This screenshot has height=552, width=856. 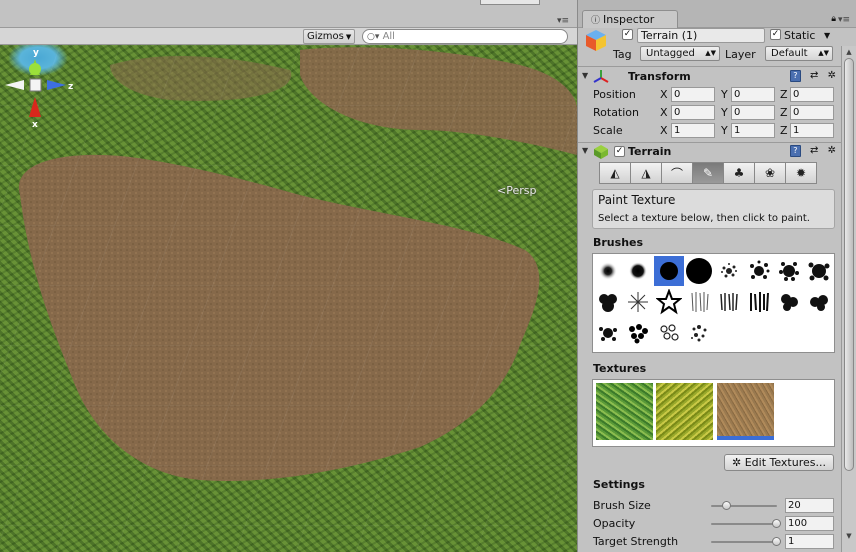 What do you see at coordinates (823, 53) in the screenshot?
I see `updown-icon: ▲▼` at bounding box center [823, 53].